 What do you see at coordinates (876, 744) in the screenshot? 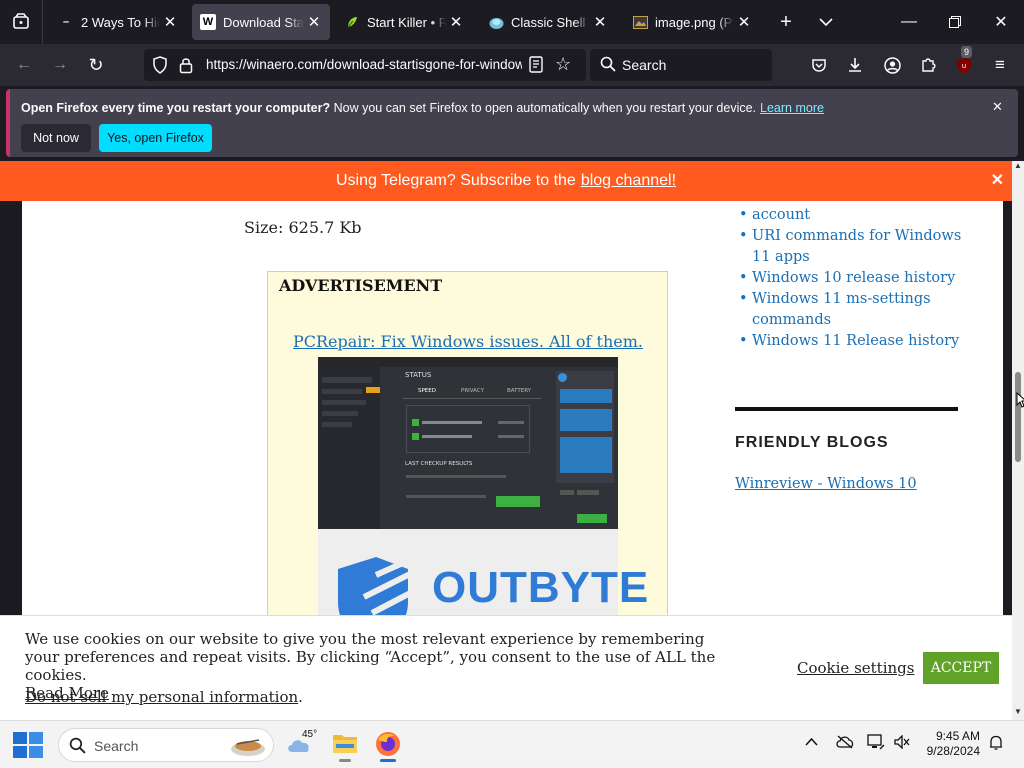
I see `network-icon` at bounding box center [876, 744].